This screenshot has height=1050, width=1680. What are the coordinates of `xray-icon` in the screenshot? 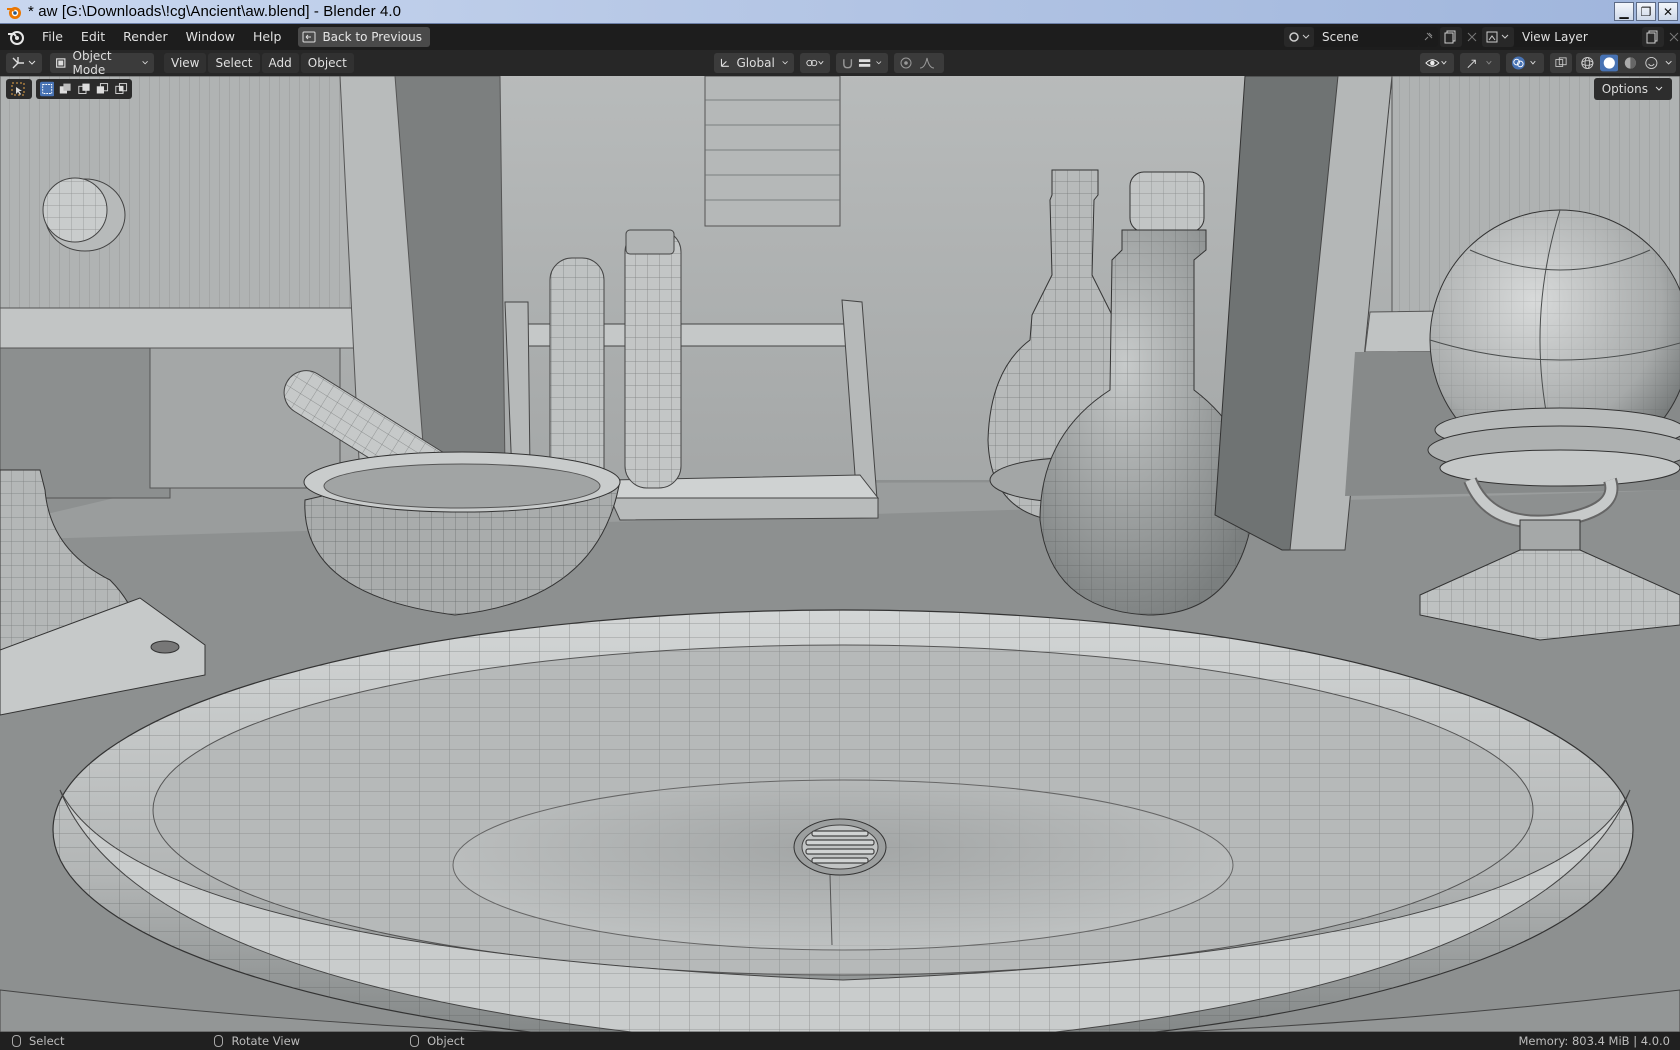 It's located at (1561, 62).